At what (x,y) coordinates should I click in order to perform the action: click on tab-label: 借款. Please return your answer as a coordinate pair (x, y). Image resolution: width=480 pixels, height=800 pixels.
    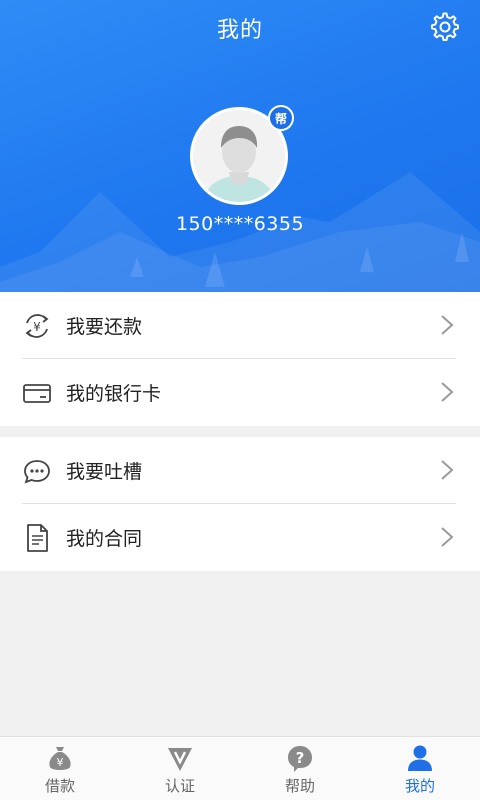
    Looking at the image, I should click on (59, 786).